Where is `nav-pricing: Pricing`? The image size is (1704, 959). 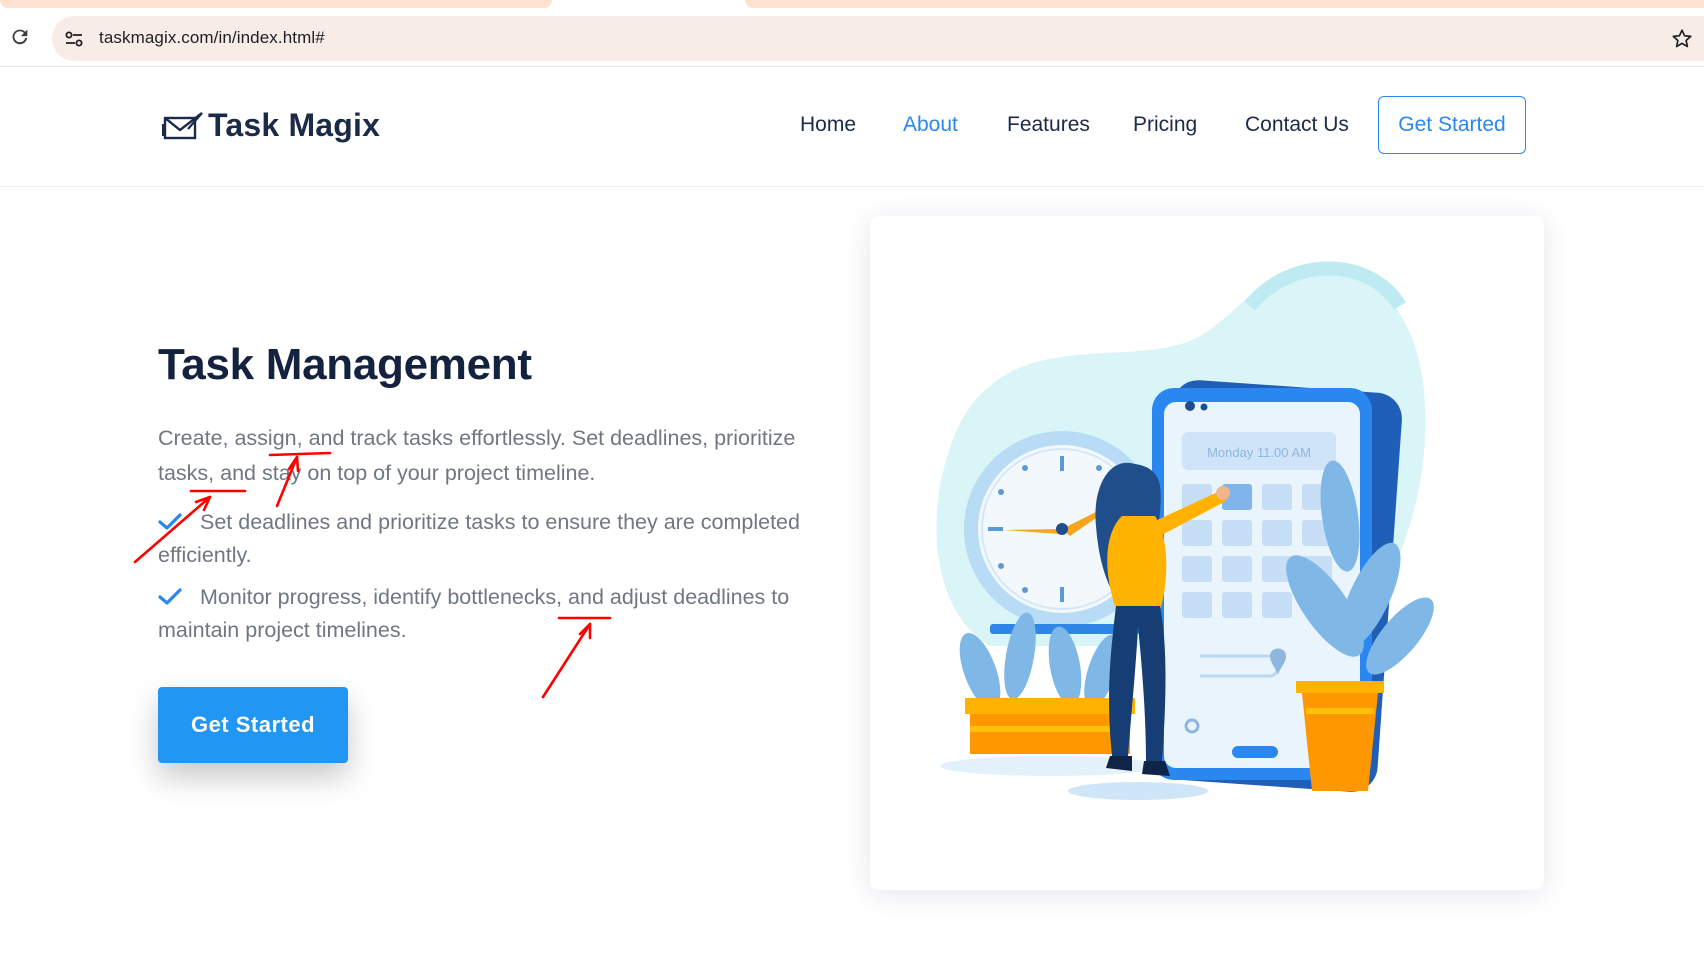 nav-pricing: Pricing is located at coordinates (1165, 125).